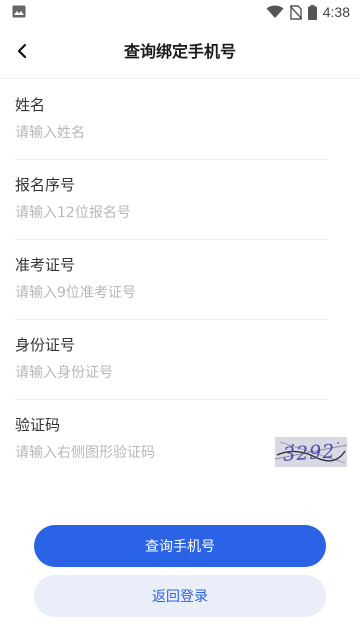 Image resolution: width=360 pixels, height=640 pixels. I want to click on captcha-text: 3292, so click(309, 453).